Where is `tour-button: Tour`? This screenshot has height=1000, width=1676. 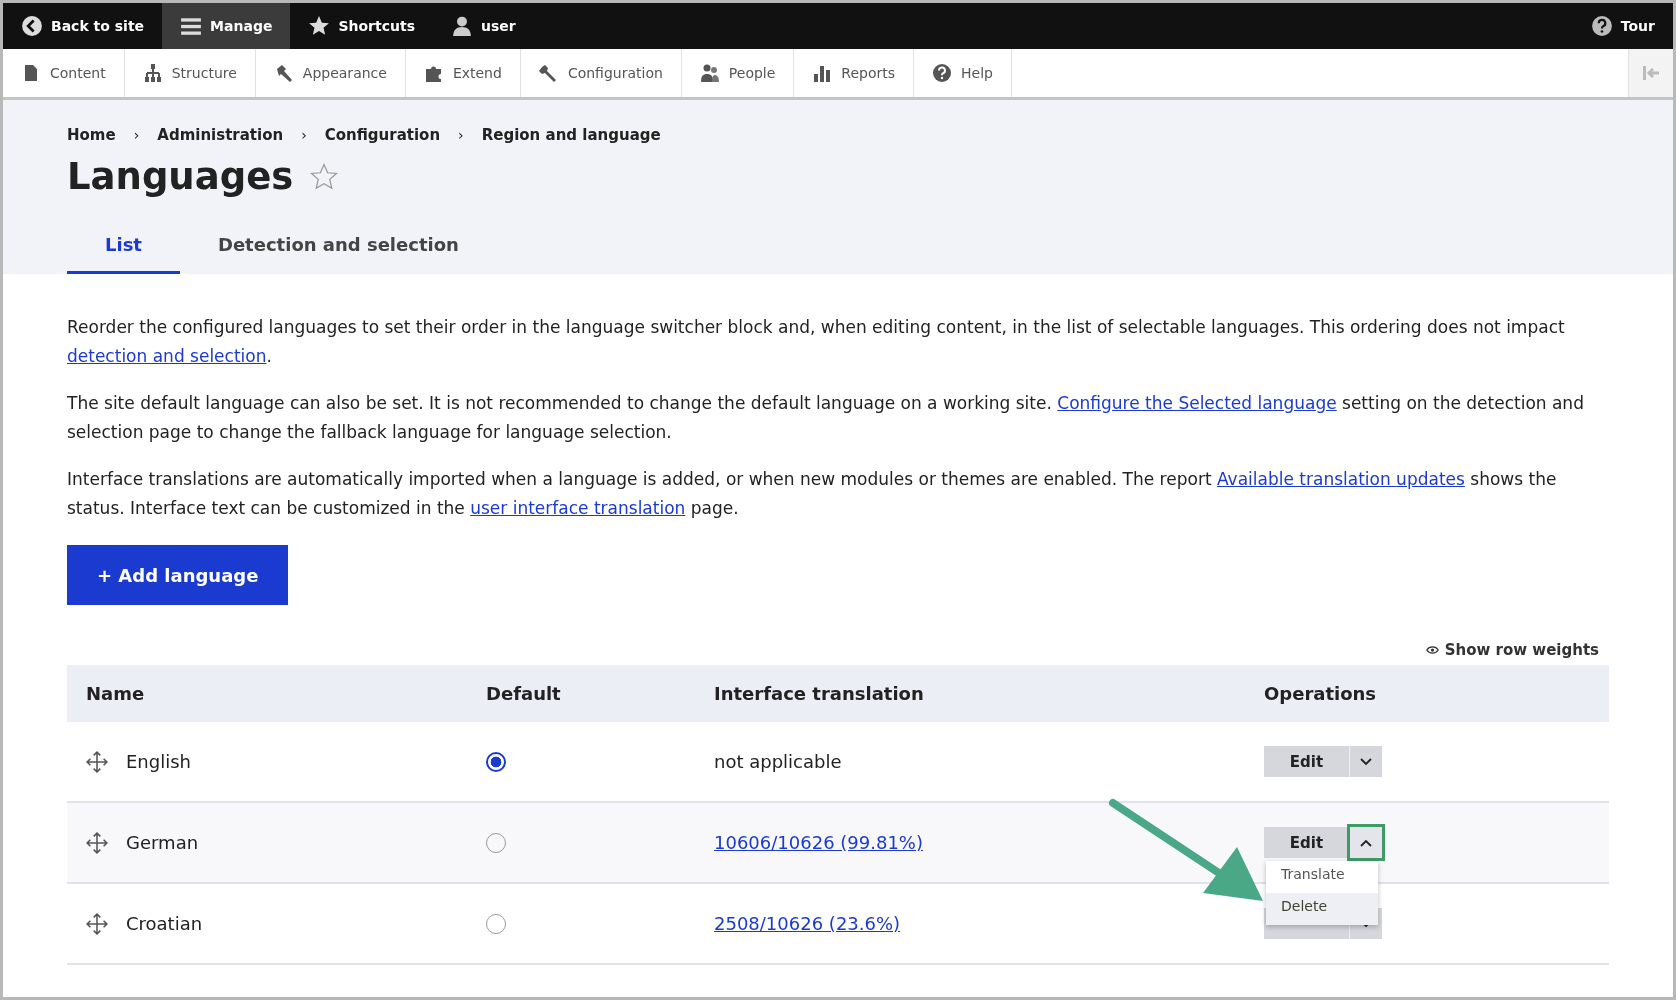
tour-button: Tour is located at coordinates (1622, 26).